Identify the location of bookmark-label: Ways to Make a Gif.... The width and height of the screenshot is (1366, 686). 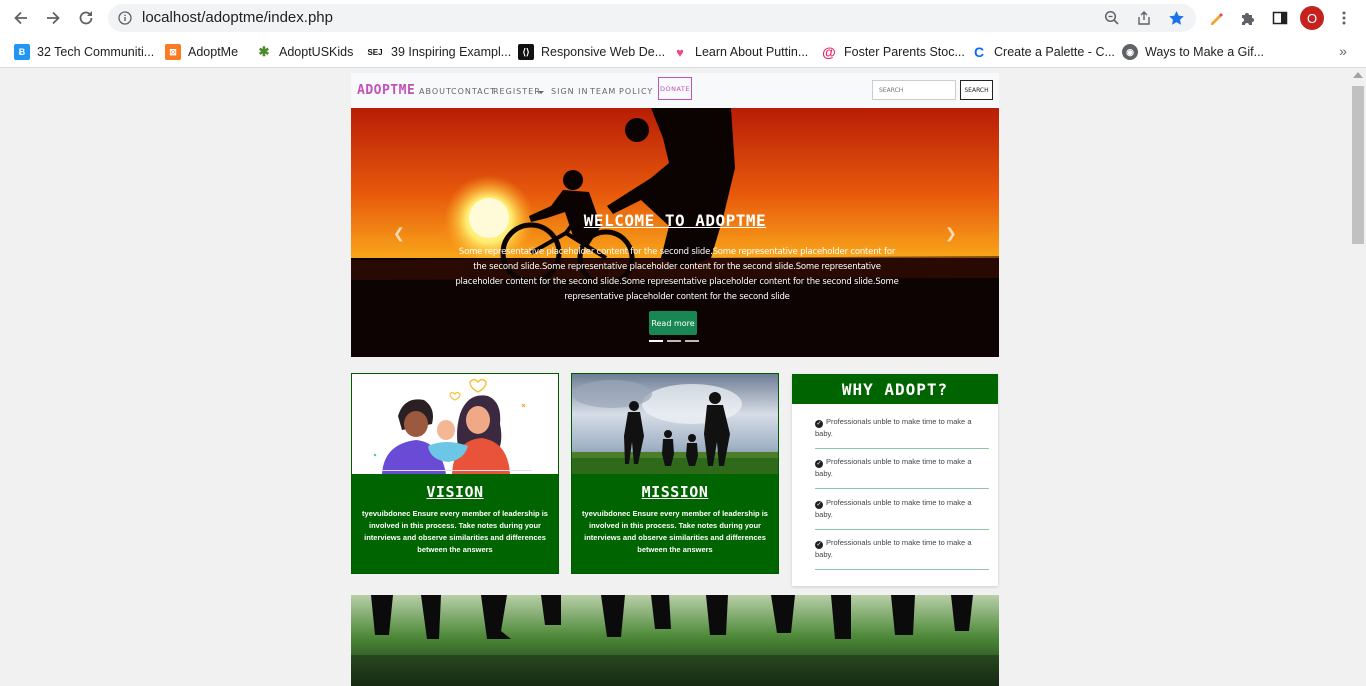
(1205, 52).